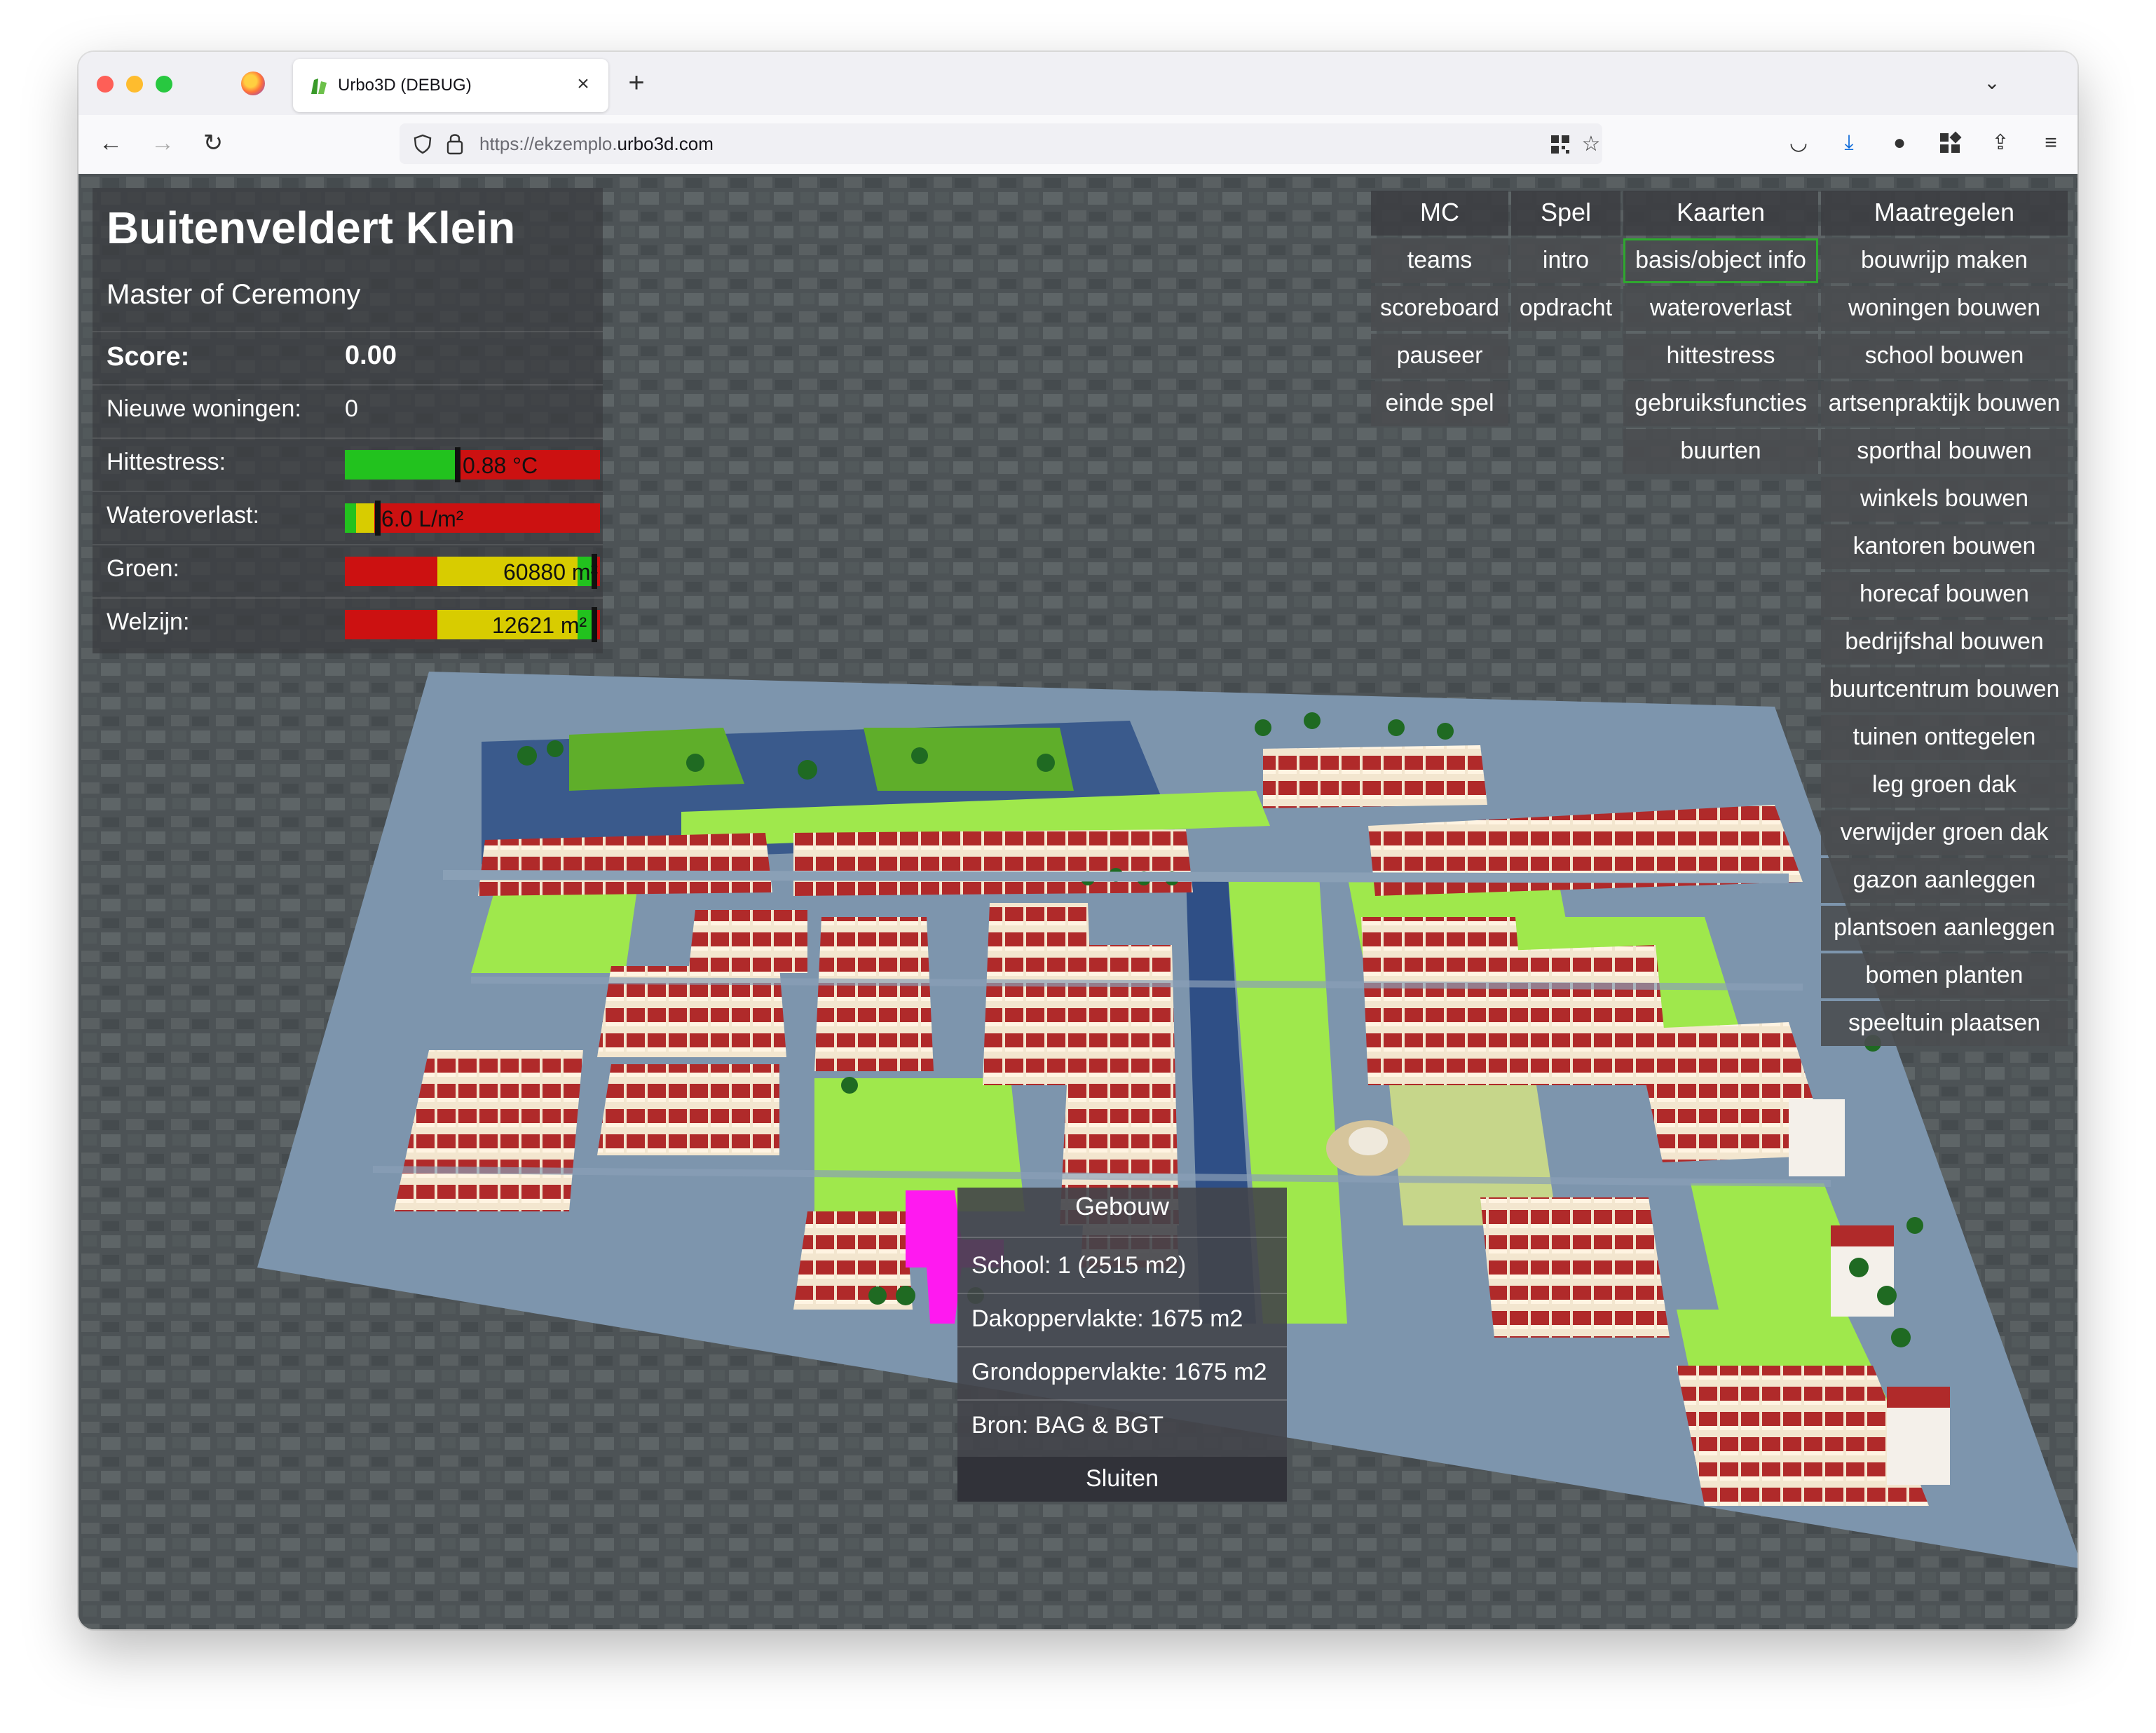 This screenshot has width=2156, height=1733. What do you see at coordinates (594, 624) in the screenshot?
I see `welzijn-marker` at bounding box center [594, 624].